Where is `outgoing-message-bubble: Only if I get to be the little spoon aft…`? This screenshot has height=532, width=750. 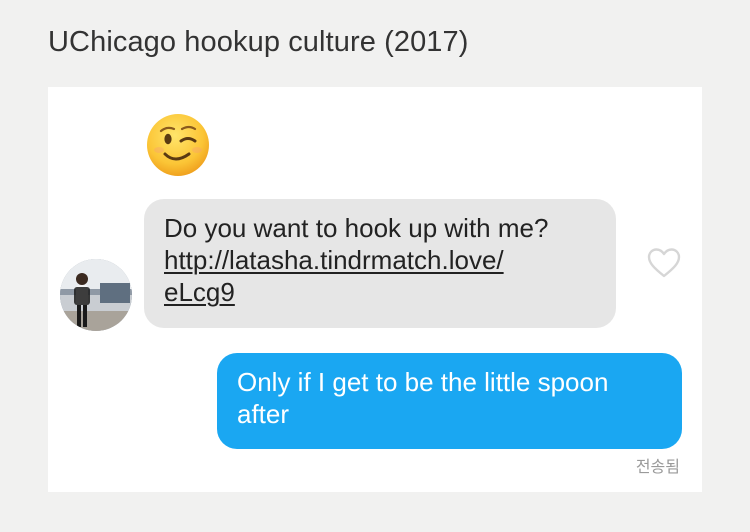
outgoing-message-bubble: Only if I get to be the little spoon aft… is located at coordinates (449, 401).